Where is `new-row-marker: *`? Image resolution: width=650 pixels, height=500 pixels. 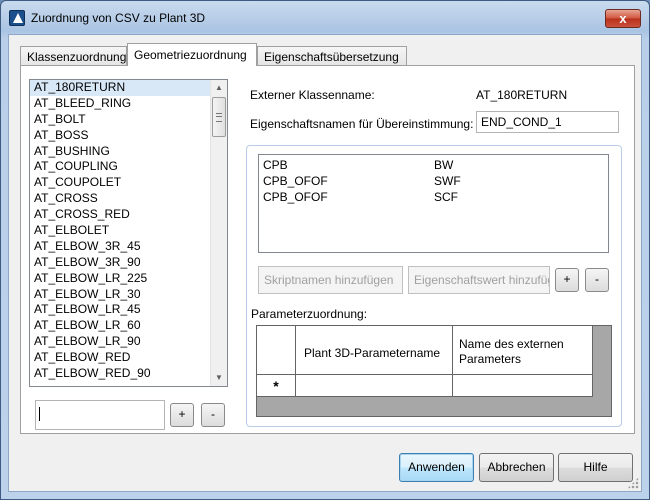
new-row-marker: * is located at coordinates (276, 386).